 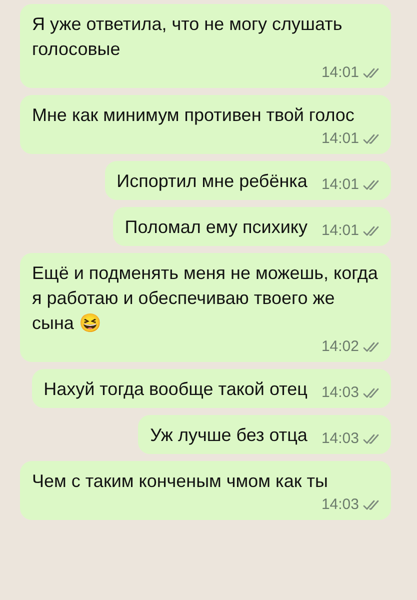 I want to click on message-time: 14:02, so click(x=340, y=347).